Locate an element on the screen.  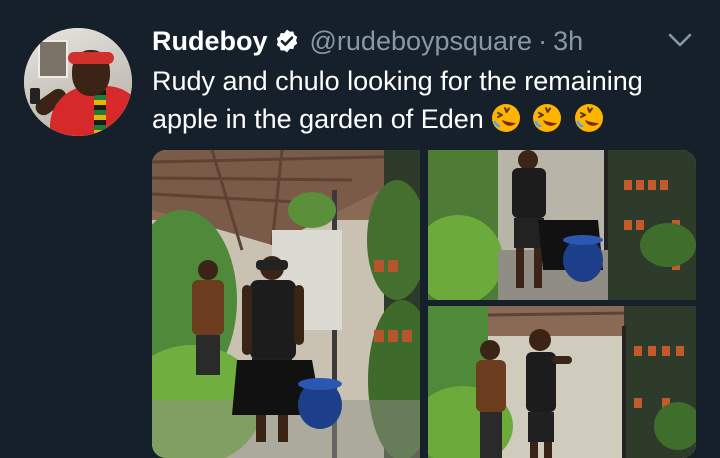
author-name: Rudeboy is located at coordinates (210, 41).